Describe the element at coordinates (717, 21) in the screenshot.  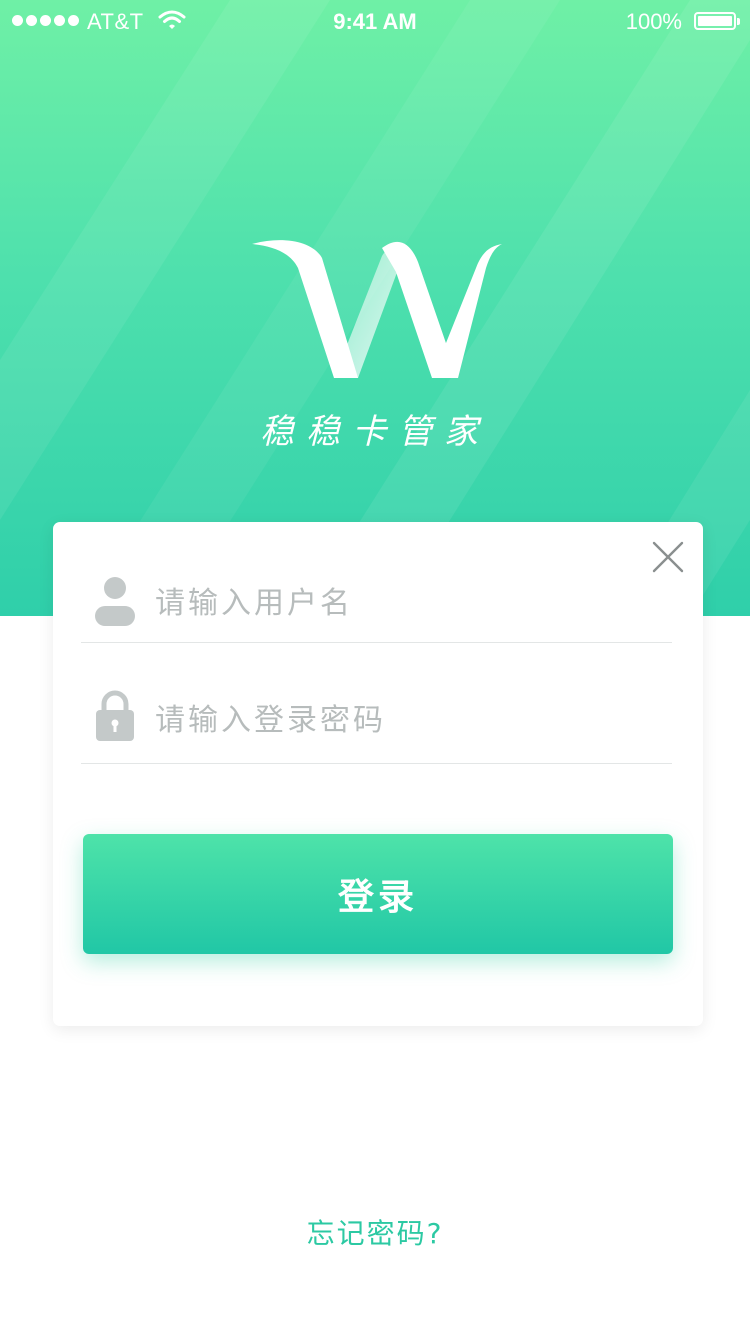
I see `battery-icon` at that location.